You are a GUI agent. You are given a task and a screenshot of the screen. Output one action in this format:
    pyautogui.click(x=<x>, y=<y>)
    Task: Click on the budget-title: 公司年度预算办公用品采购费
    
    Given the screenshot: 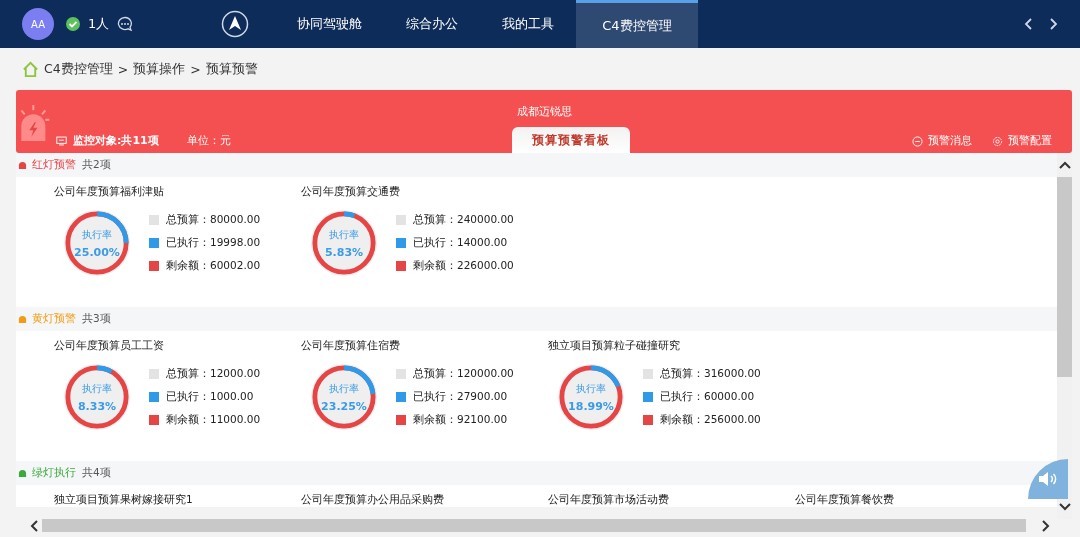 What is the action you would take?
    pyautogui.click(x=373, y=500)
    